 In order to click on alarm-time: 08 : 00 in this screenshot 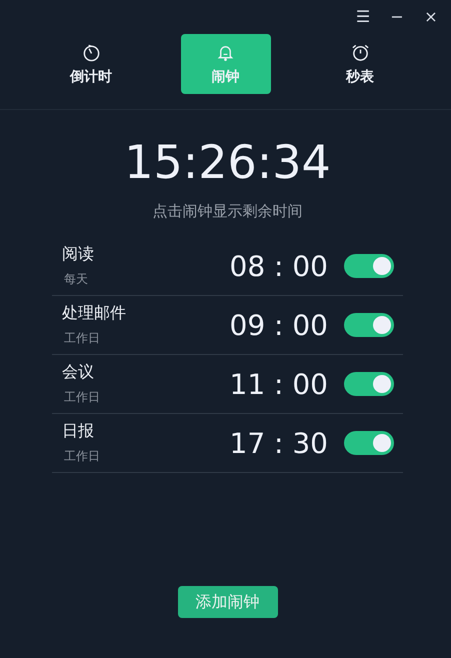, I will do `click(279, 266)`.